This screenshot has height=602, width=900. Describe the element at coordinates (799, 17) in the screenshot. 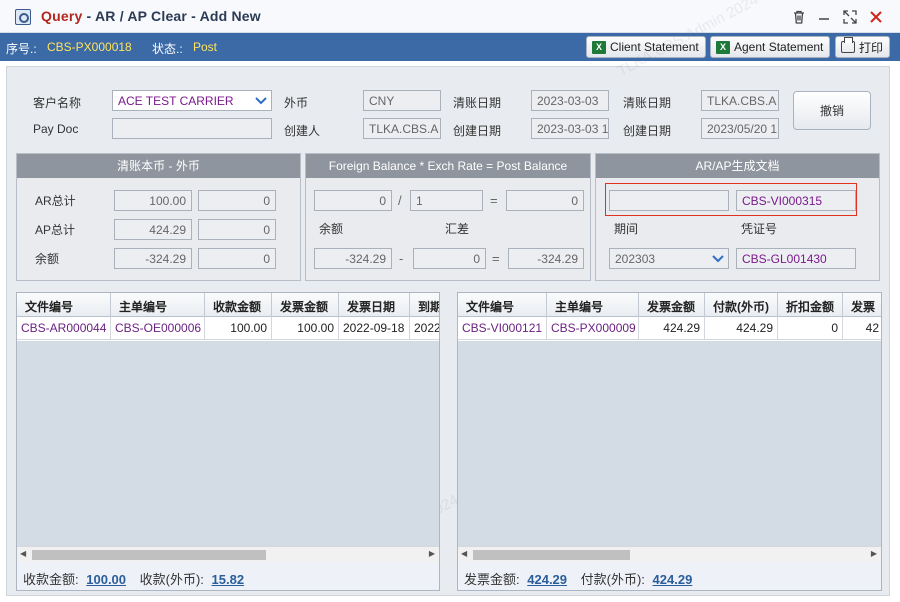

I see `trash-icon` at that location.